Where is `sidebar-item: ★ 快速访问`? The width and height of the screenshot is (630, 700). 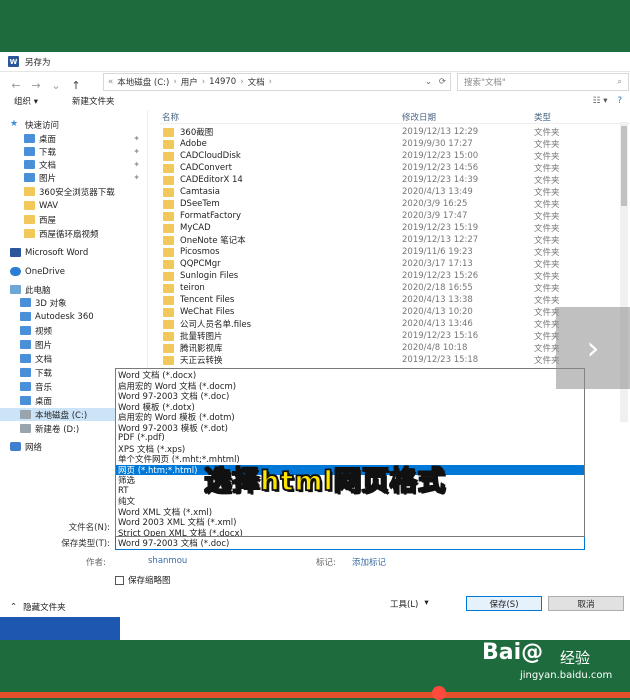
sidebar-item: ★ 快速访问 is located at coordinates (73, 124).